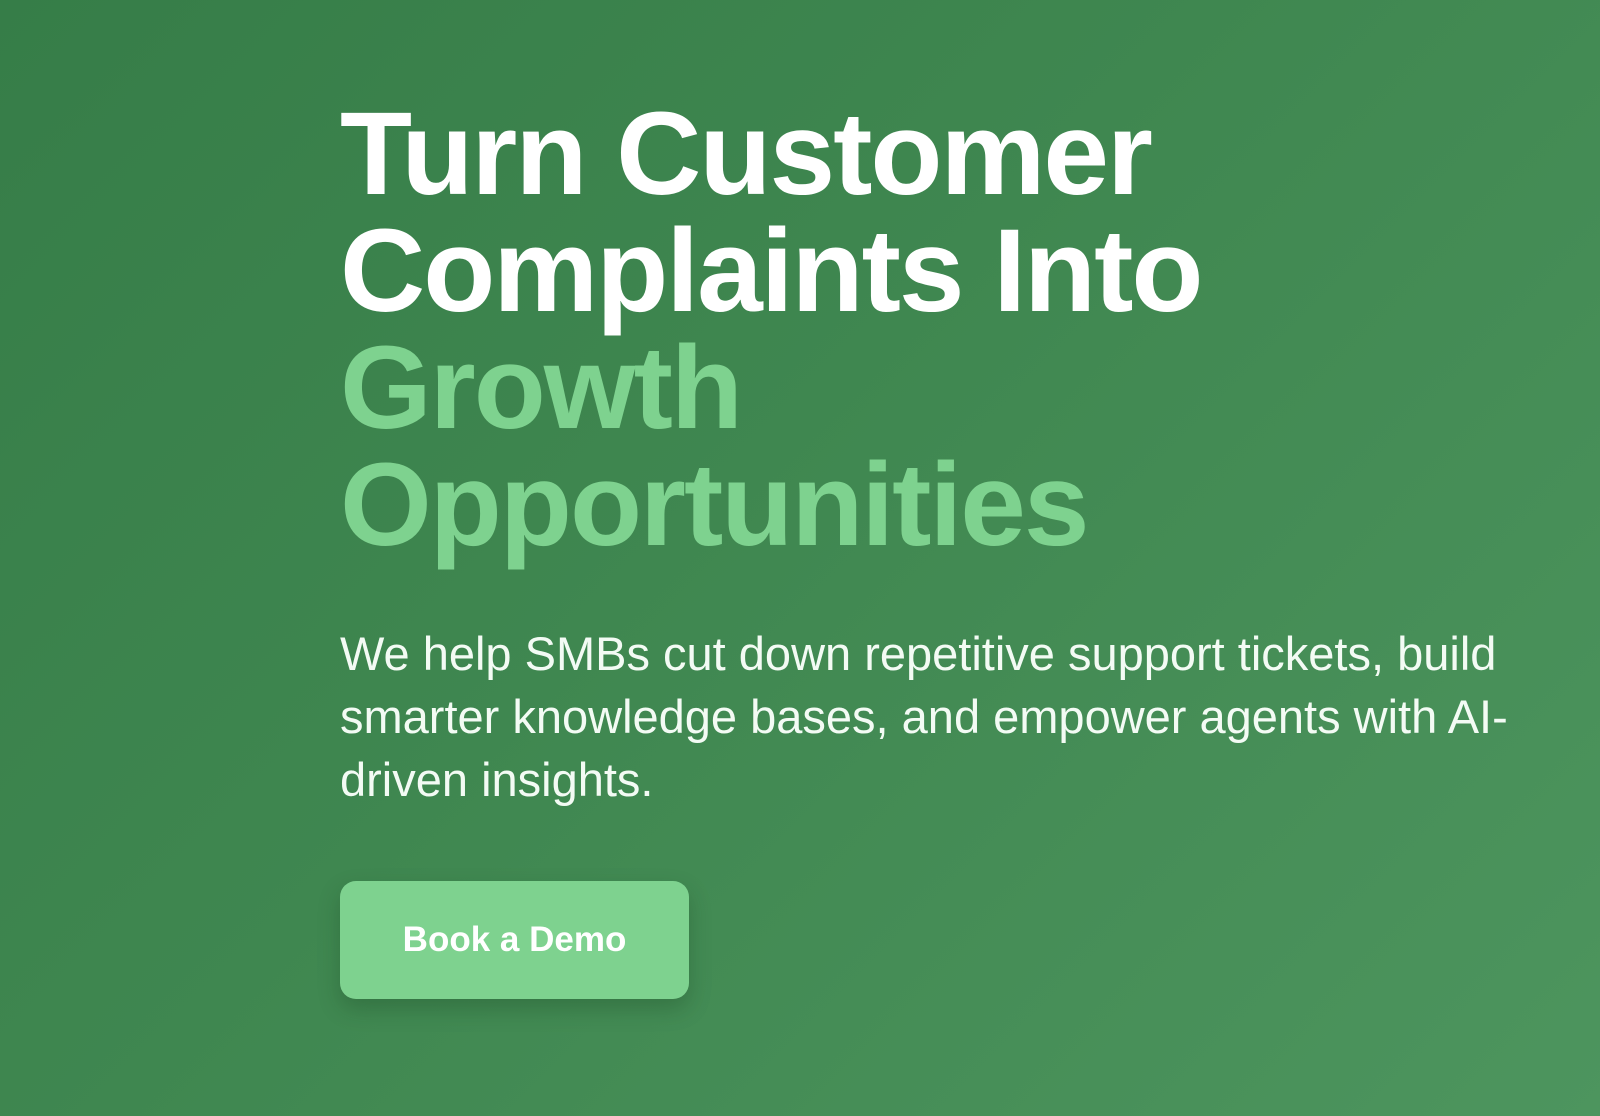  I want to click on headline-line-1: Turn Customer, so click(746, 154).